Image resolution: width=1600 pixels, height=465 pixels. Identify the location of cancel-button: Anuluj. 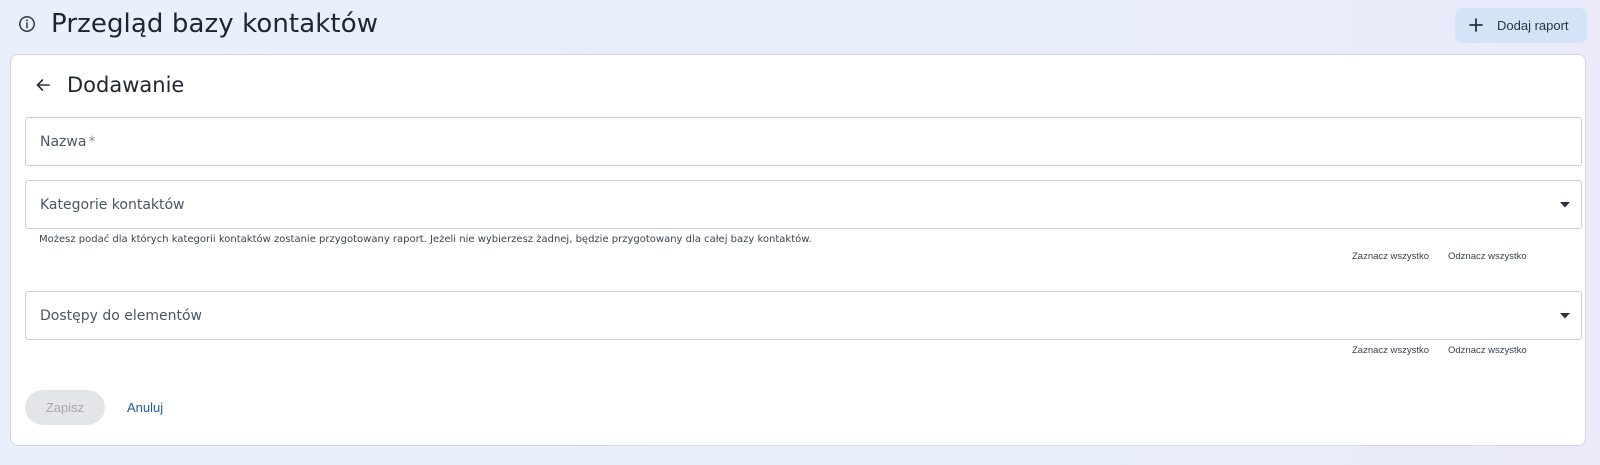
(145, 407).